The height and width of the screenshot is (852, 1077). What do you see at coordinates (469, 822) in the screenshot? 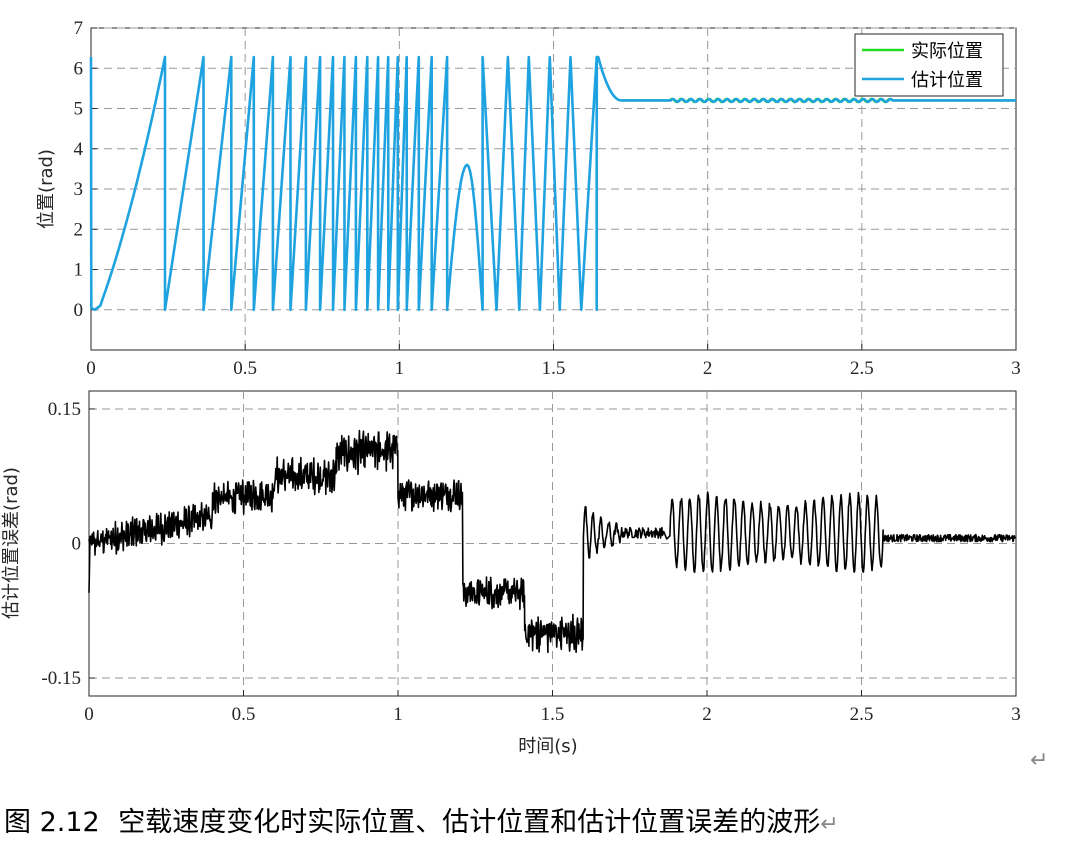
I see `caption-text: 空载速度变化时实际位置、估计位置和估计位置误差的波形` at bounding box center [469, 822].